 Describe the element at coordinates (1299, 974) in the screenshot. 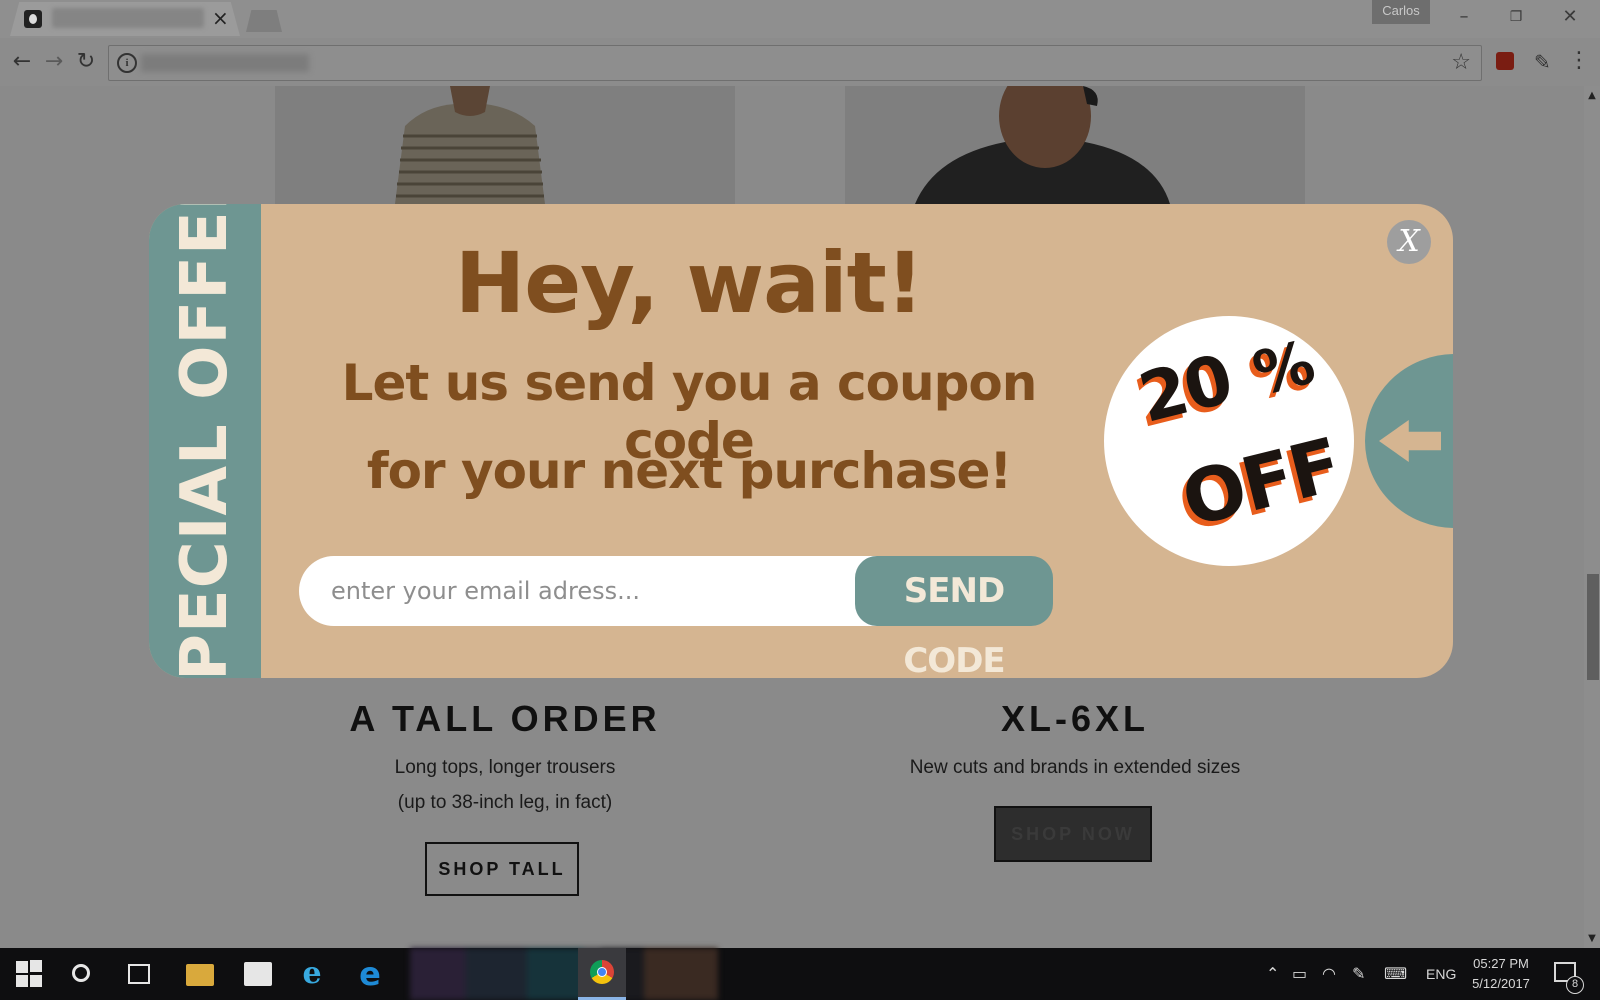

I see `battery-icon: ▭` at that location.